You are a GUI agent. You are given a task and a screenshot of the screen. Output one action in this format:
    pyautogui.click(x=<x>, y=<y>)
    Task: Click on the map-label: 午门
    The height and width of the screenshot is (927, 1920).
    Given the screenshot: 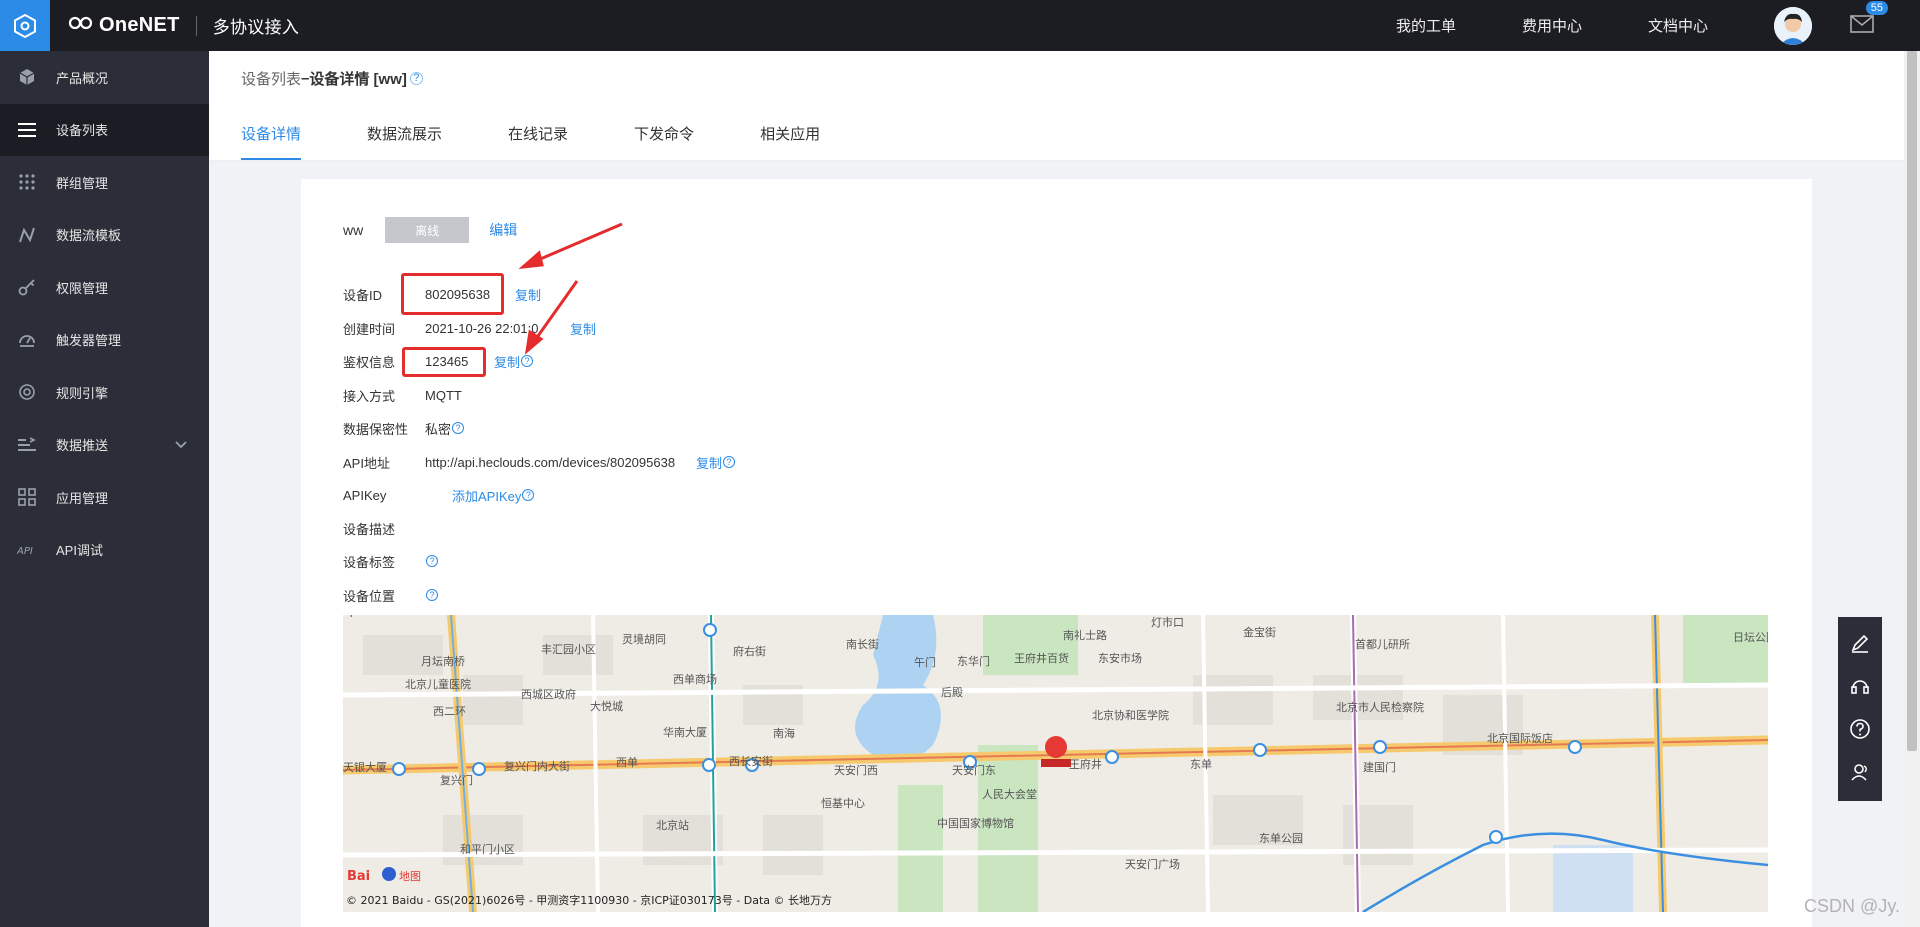 What is the action you would take?
    pyautogui.click(x=925, y=662)
    